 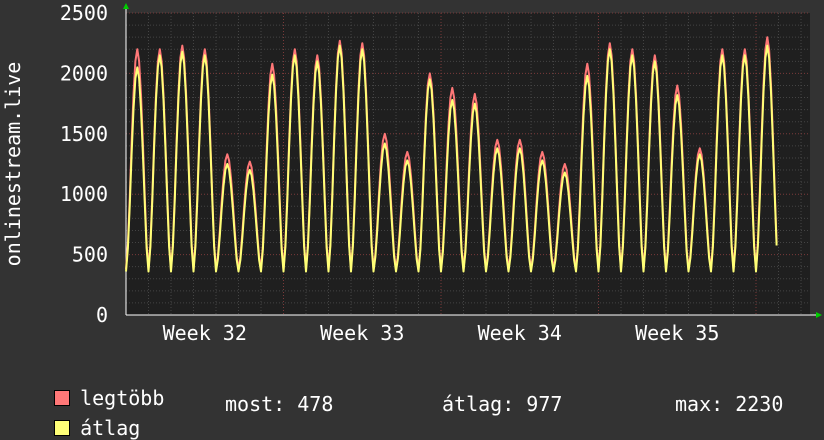 I want to click on x-tick-label: Week 34, so click(x=520, y=333).